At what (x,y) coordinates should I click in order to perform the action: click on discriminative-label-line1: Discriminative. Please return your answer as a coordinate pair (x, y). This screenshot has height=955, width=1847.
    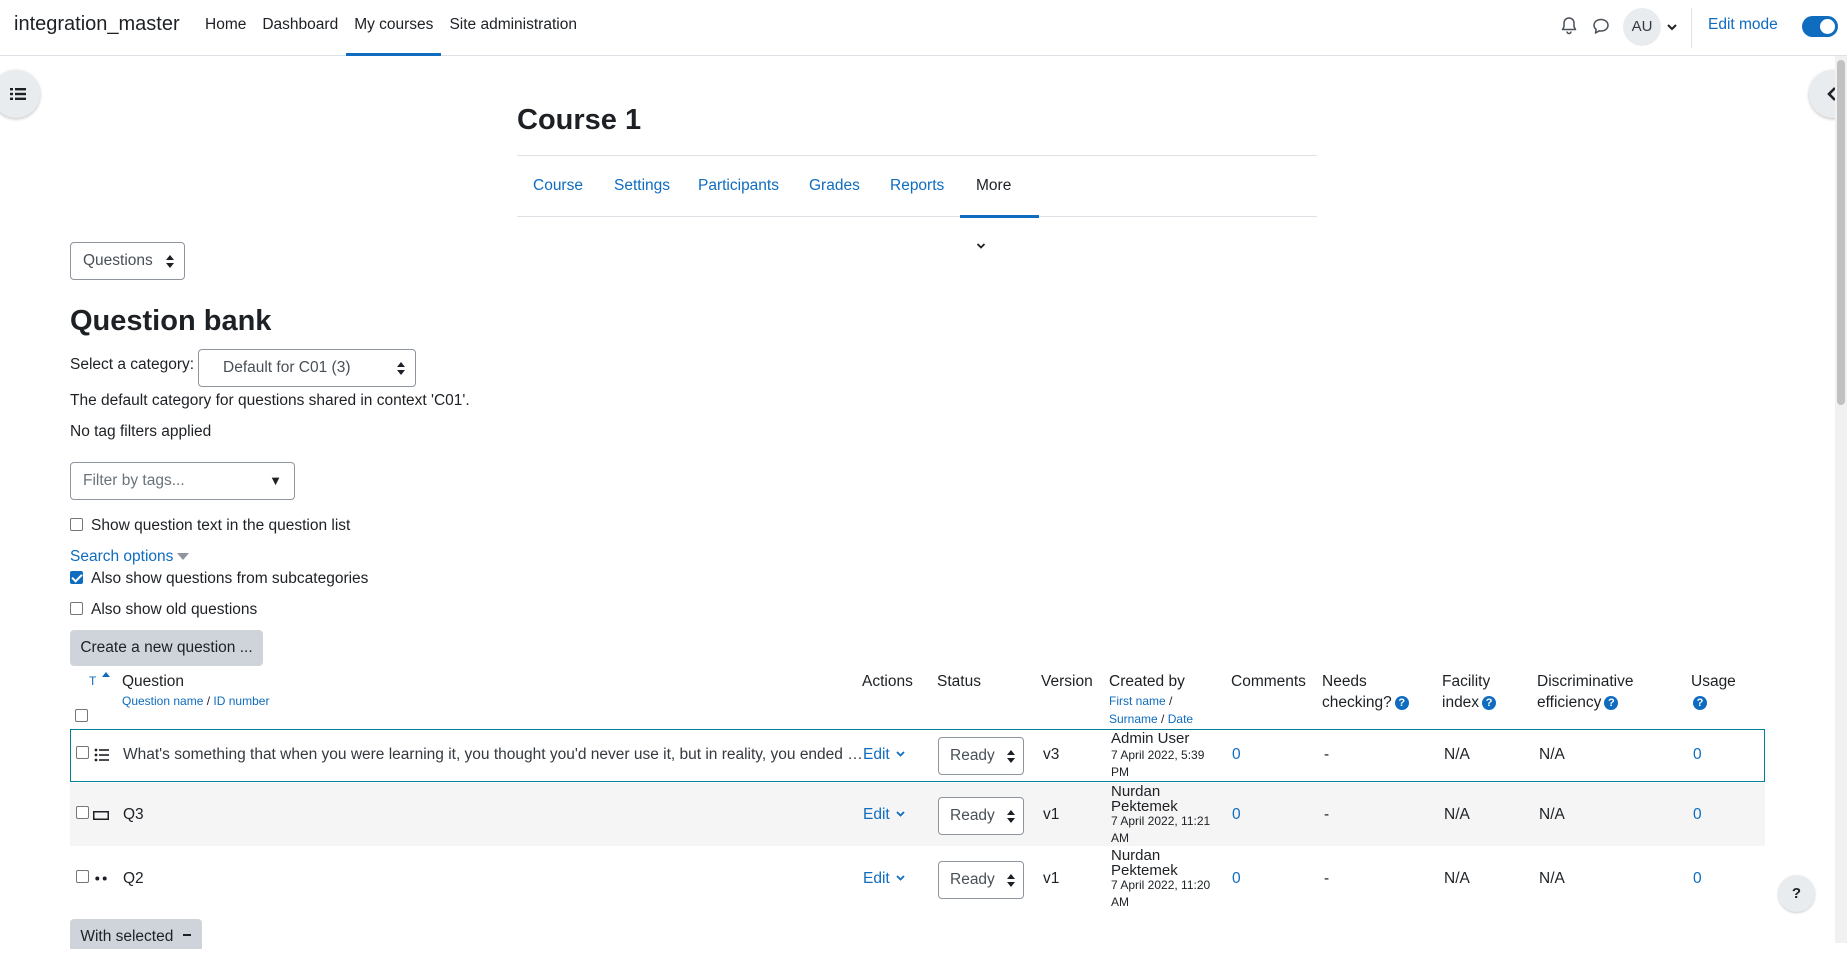
    Looking at the image, I should click on (1585, 681).